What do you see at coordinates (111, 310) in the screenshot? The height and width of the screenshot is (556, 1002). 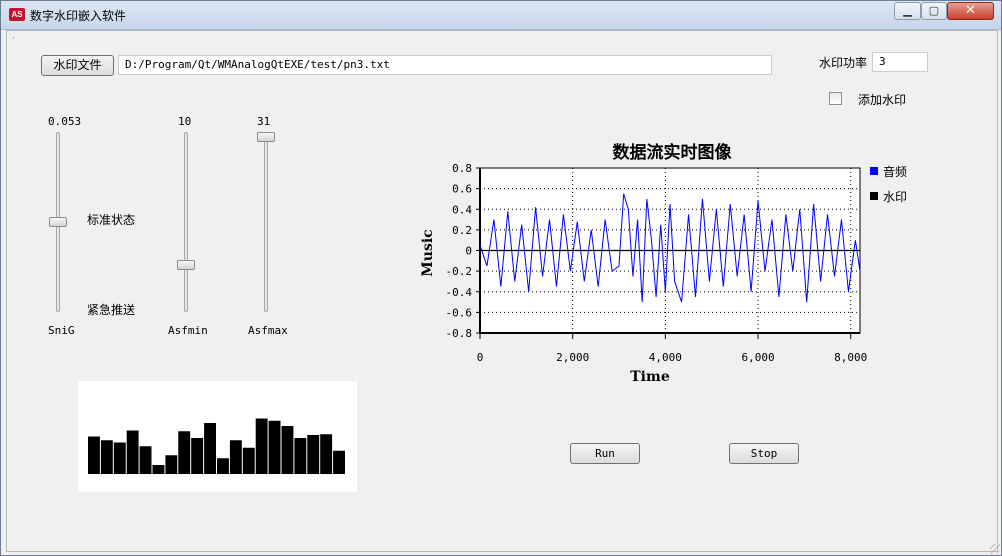 I see `urgent-push-label: 紧急推送` at bounding box center [111, 310].